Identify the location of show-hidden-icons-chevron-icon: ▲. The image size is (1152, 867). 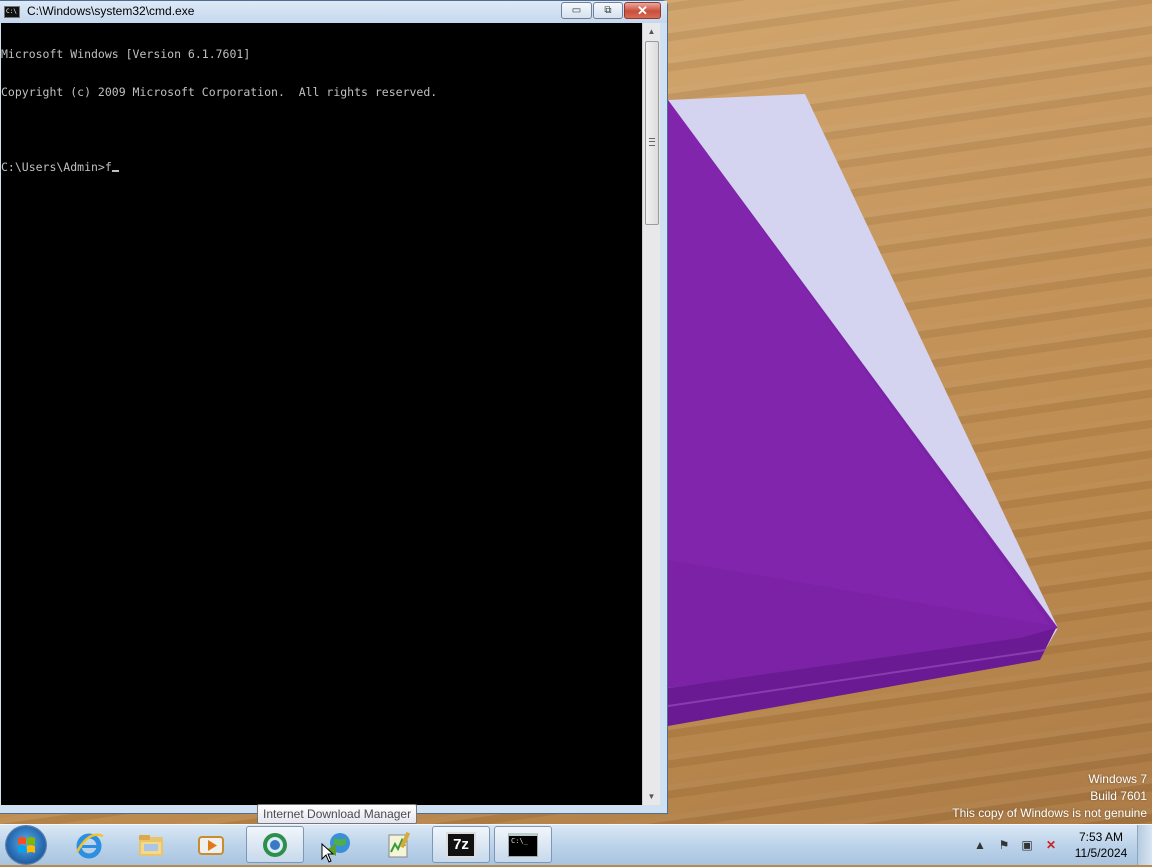
(980, 845).